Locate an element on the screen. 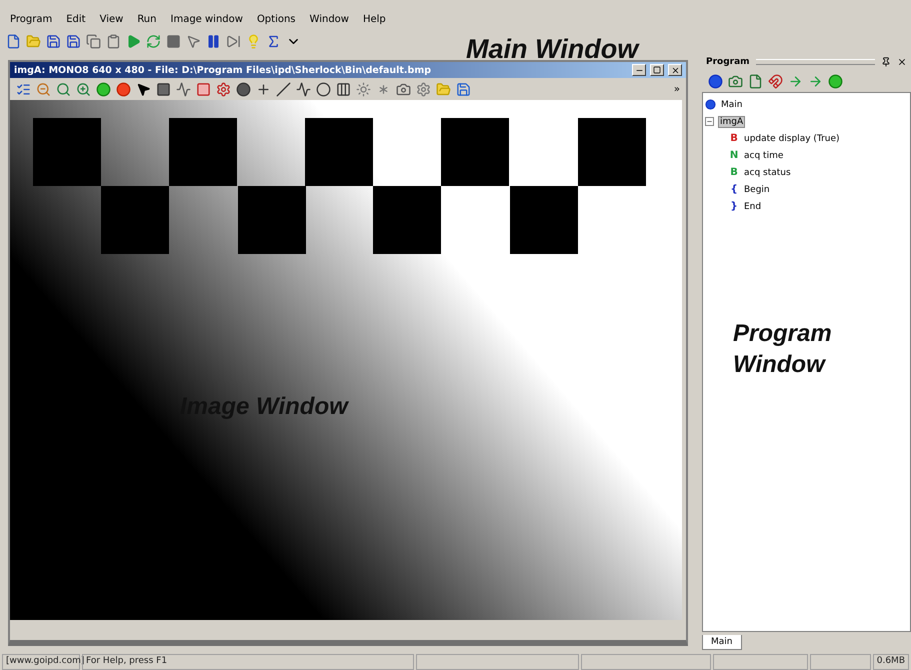 Image resolution: width=911 pixels, height=670 pixels. clipboard-icon is located at coordinates (113, 41).